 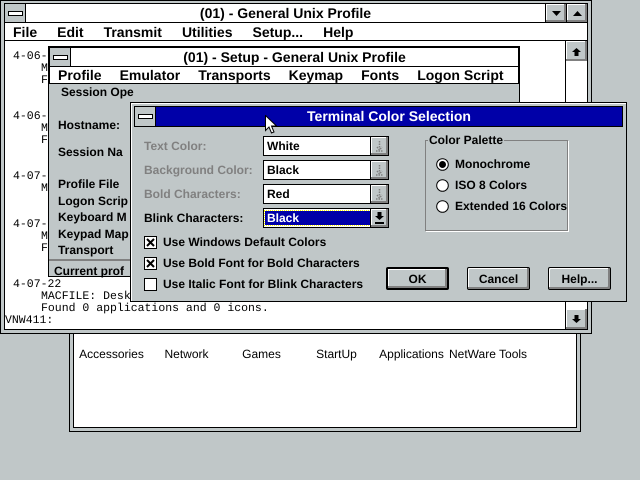 What do you see at coordinates (89, 271) in the screenshot?
I see `status-text: Current prof` at bounding box center [89, 271].